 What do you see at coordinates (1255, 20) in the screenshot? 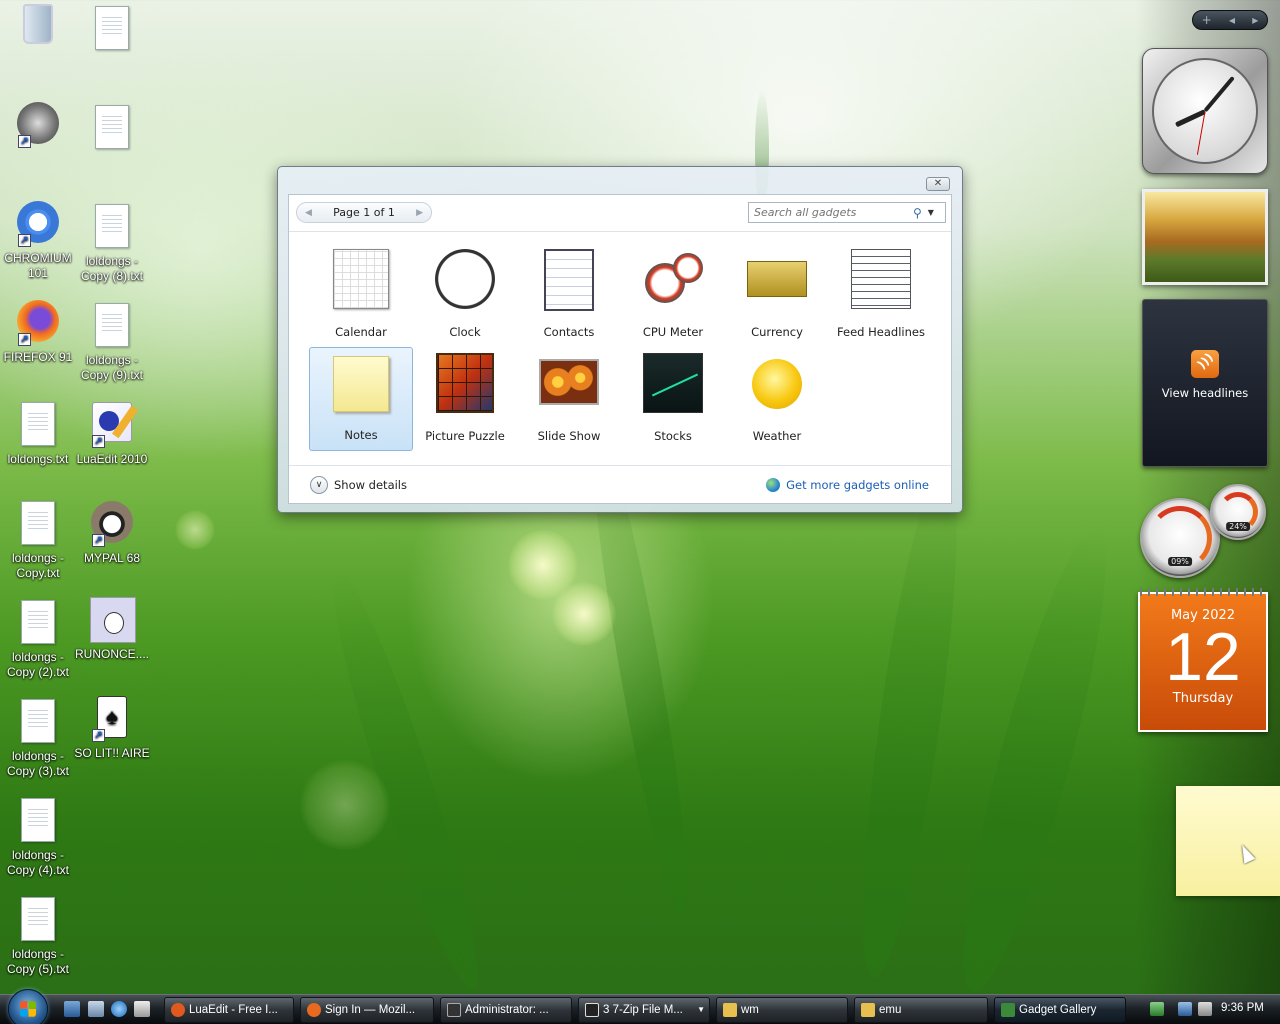
I see `next-page-button: ▸` at bounding box center [1255, 20].